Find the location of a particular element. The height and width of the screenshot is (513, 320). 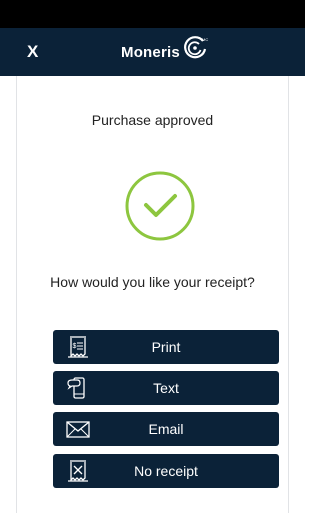

text-label: Text is located at coordinates (166, 388).